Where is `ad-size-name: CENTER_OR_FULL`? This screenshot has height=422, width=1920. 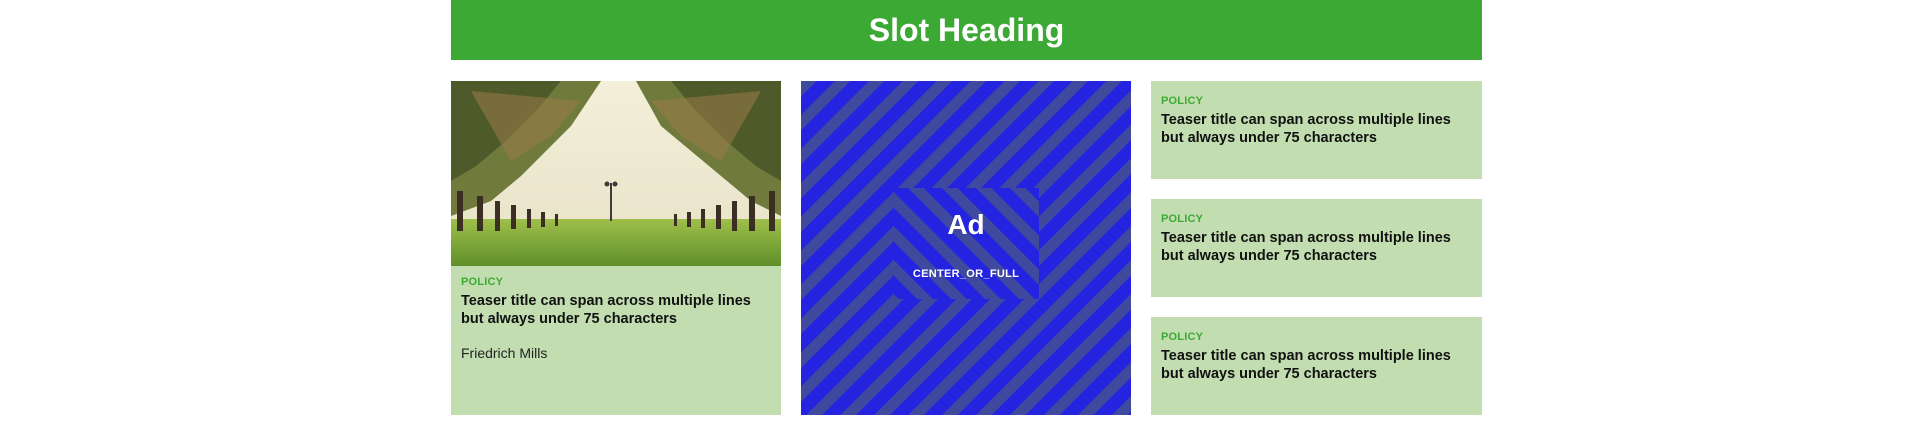
ad-size-name: CENTER_OR_FULL is located at coordinates (966, 274).